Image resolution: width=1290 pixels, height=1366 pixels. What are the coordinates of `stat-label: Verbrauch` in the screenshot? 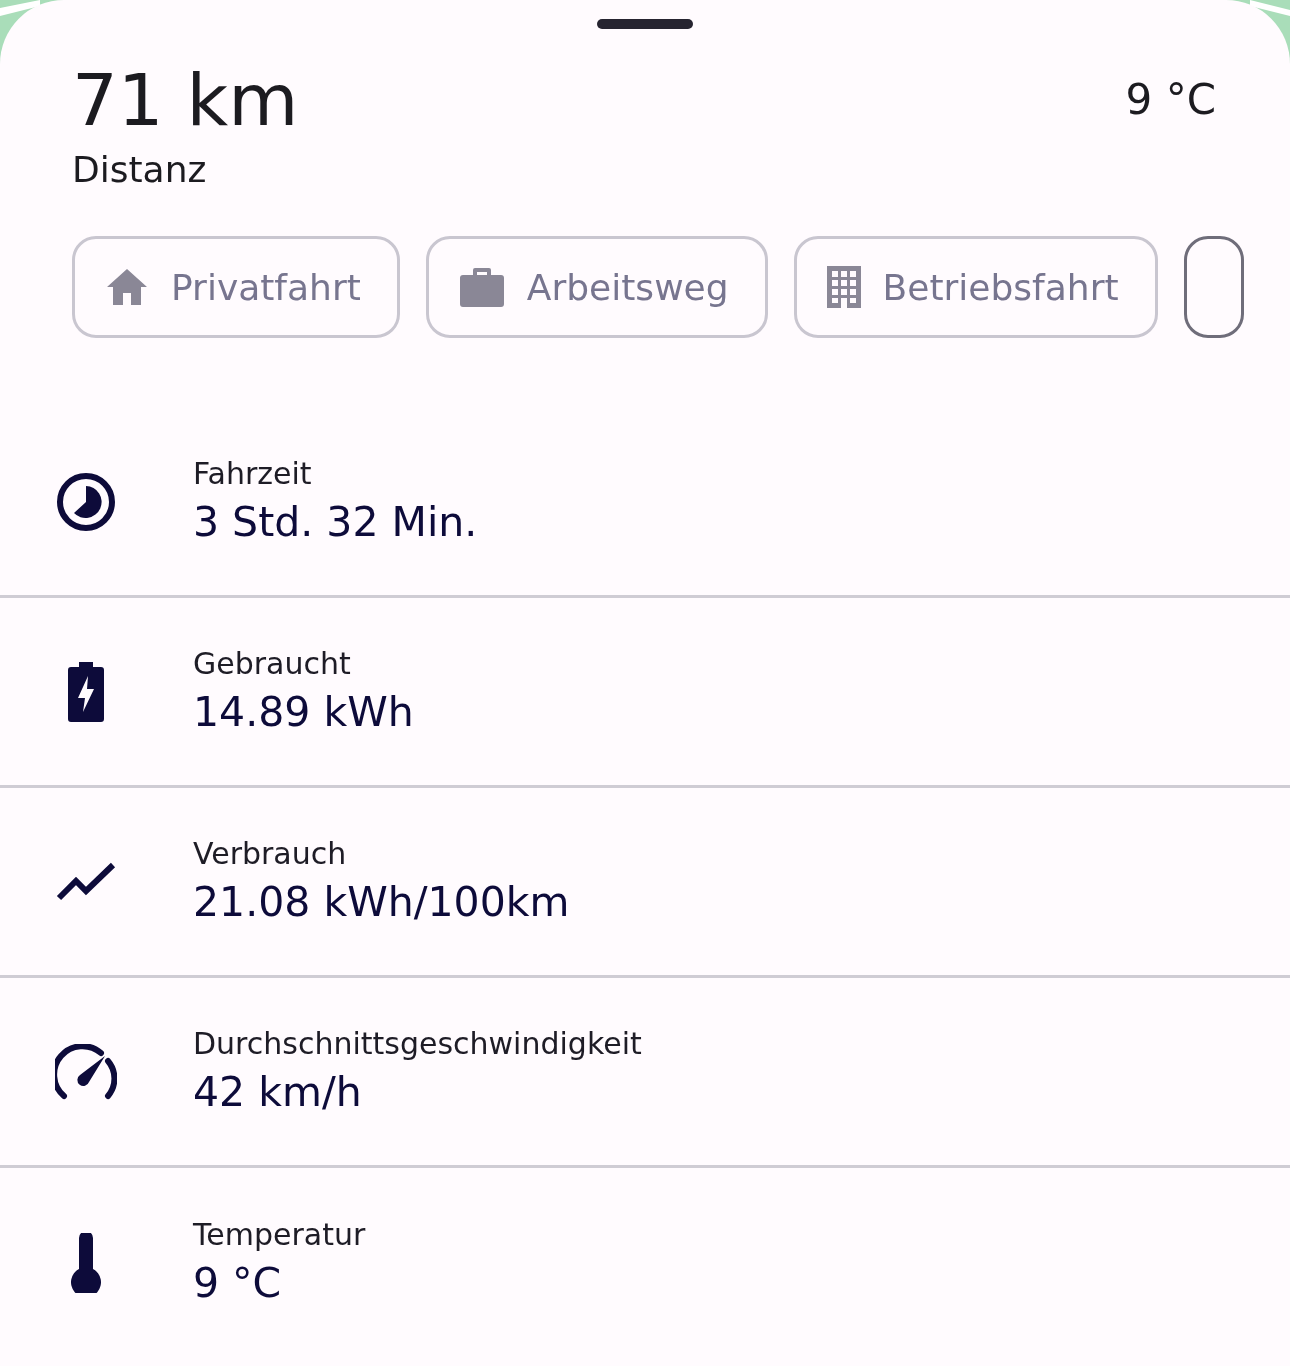 It's located at (270, 853).